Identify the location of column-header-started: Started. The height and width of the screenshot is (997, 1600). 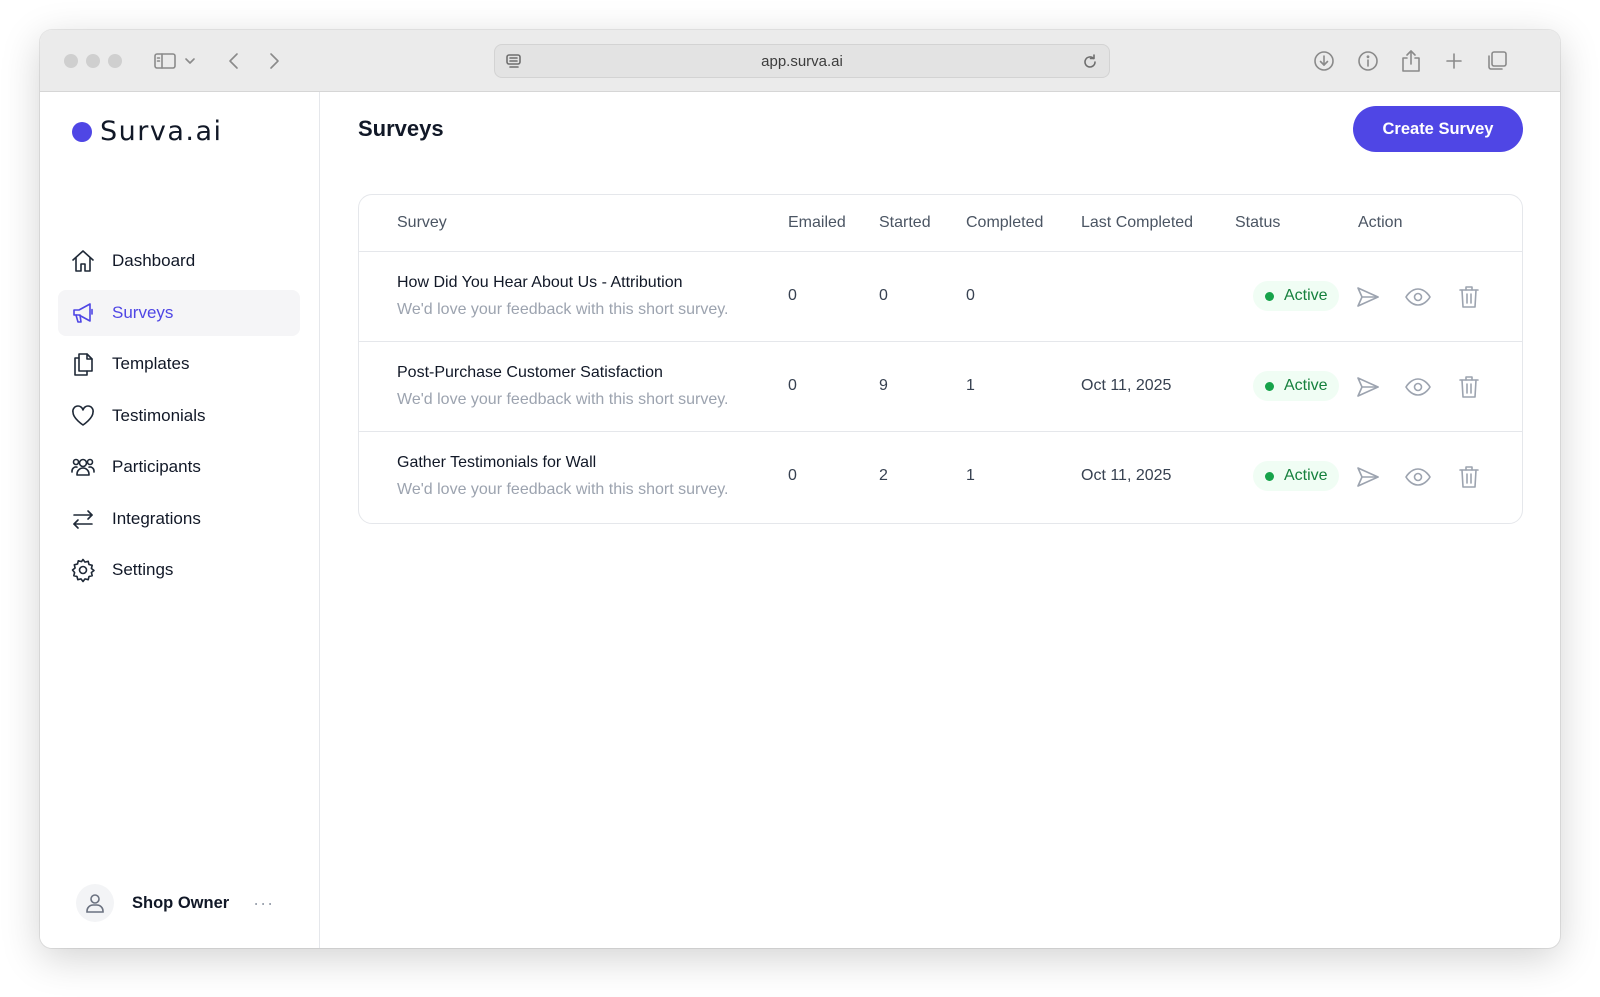
(905, 223).